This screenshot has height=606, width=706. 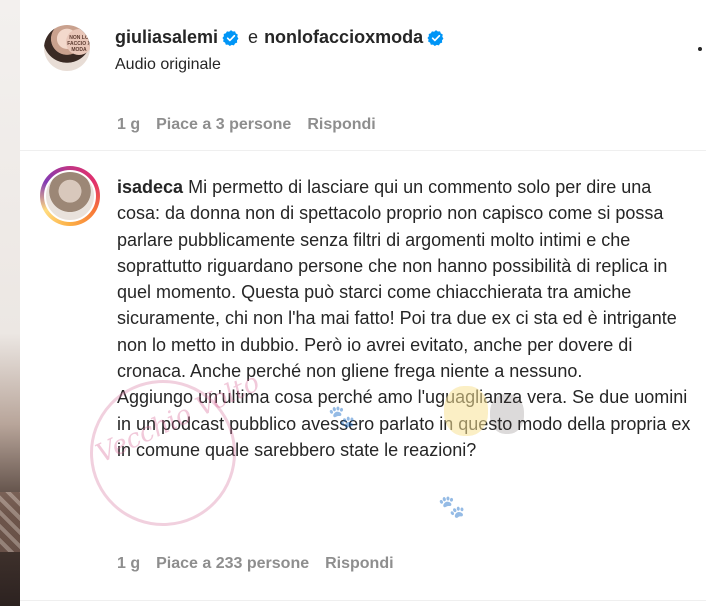 What do you see at coordinates (700, 49) in the screenshot?
I see `more-options-icon` at bounding box center [700, 49].